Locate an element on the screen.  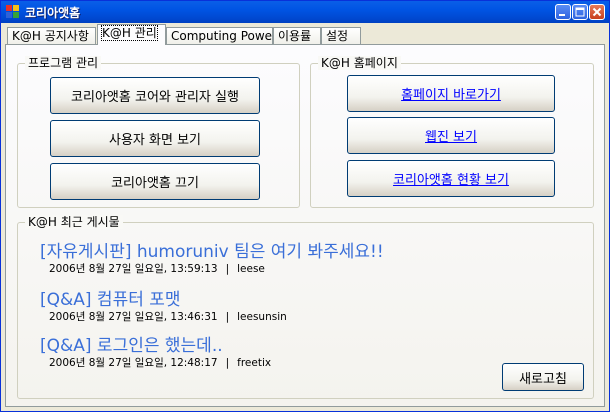
view-status-link: 코리아앳홈 현황 보기 is located at coordinates (451, 178).